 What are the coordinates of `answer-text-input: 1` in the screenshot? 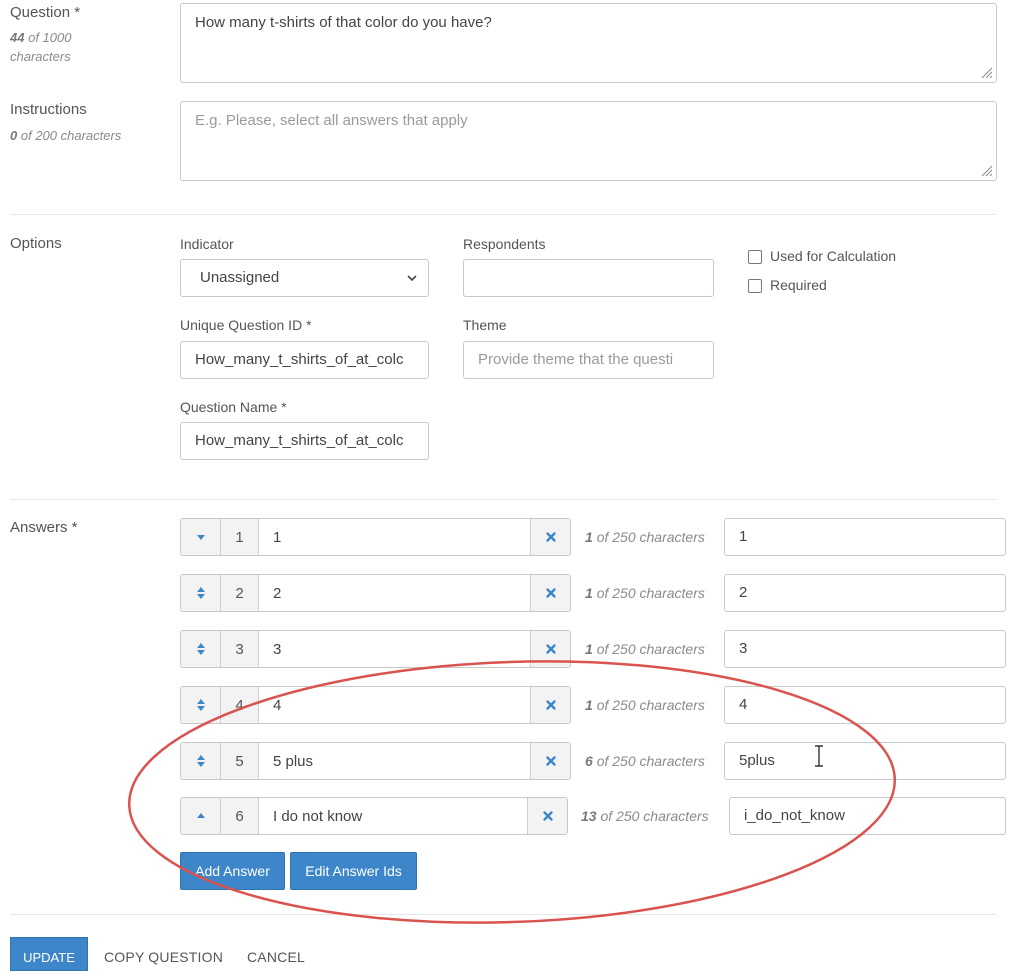 It's located at (394, 537).